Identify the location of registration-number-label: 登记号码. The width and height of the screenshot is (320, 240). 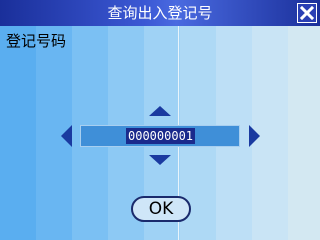
(36, 41).